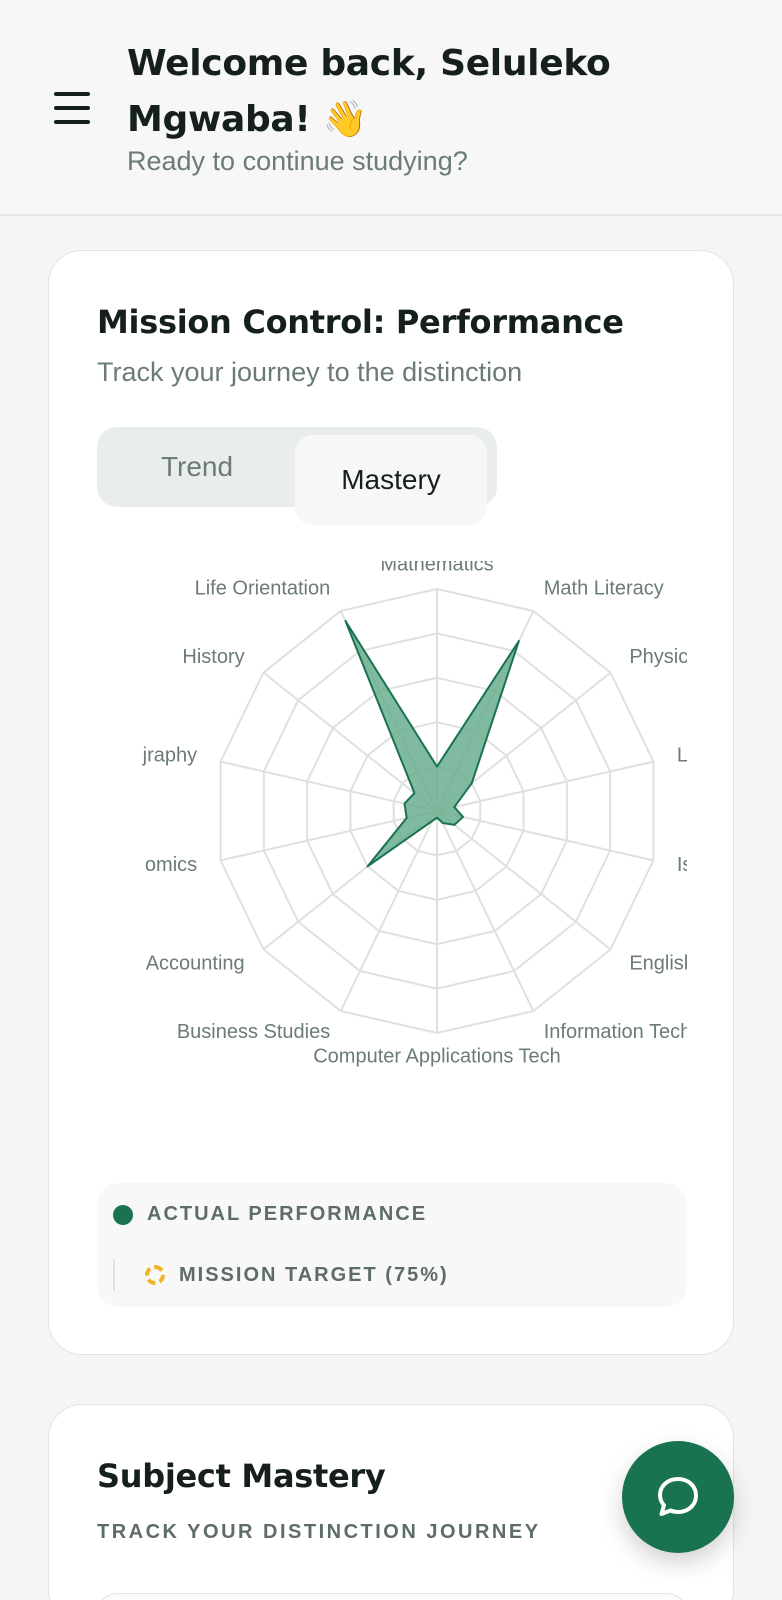 This screenshot has width=782, height=1600. I want to click on waving-hand-icon: 👋, so click(345, 119).